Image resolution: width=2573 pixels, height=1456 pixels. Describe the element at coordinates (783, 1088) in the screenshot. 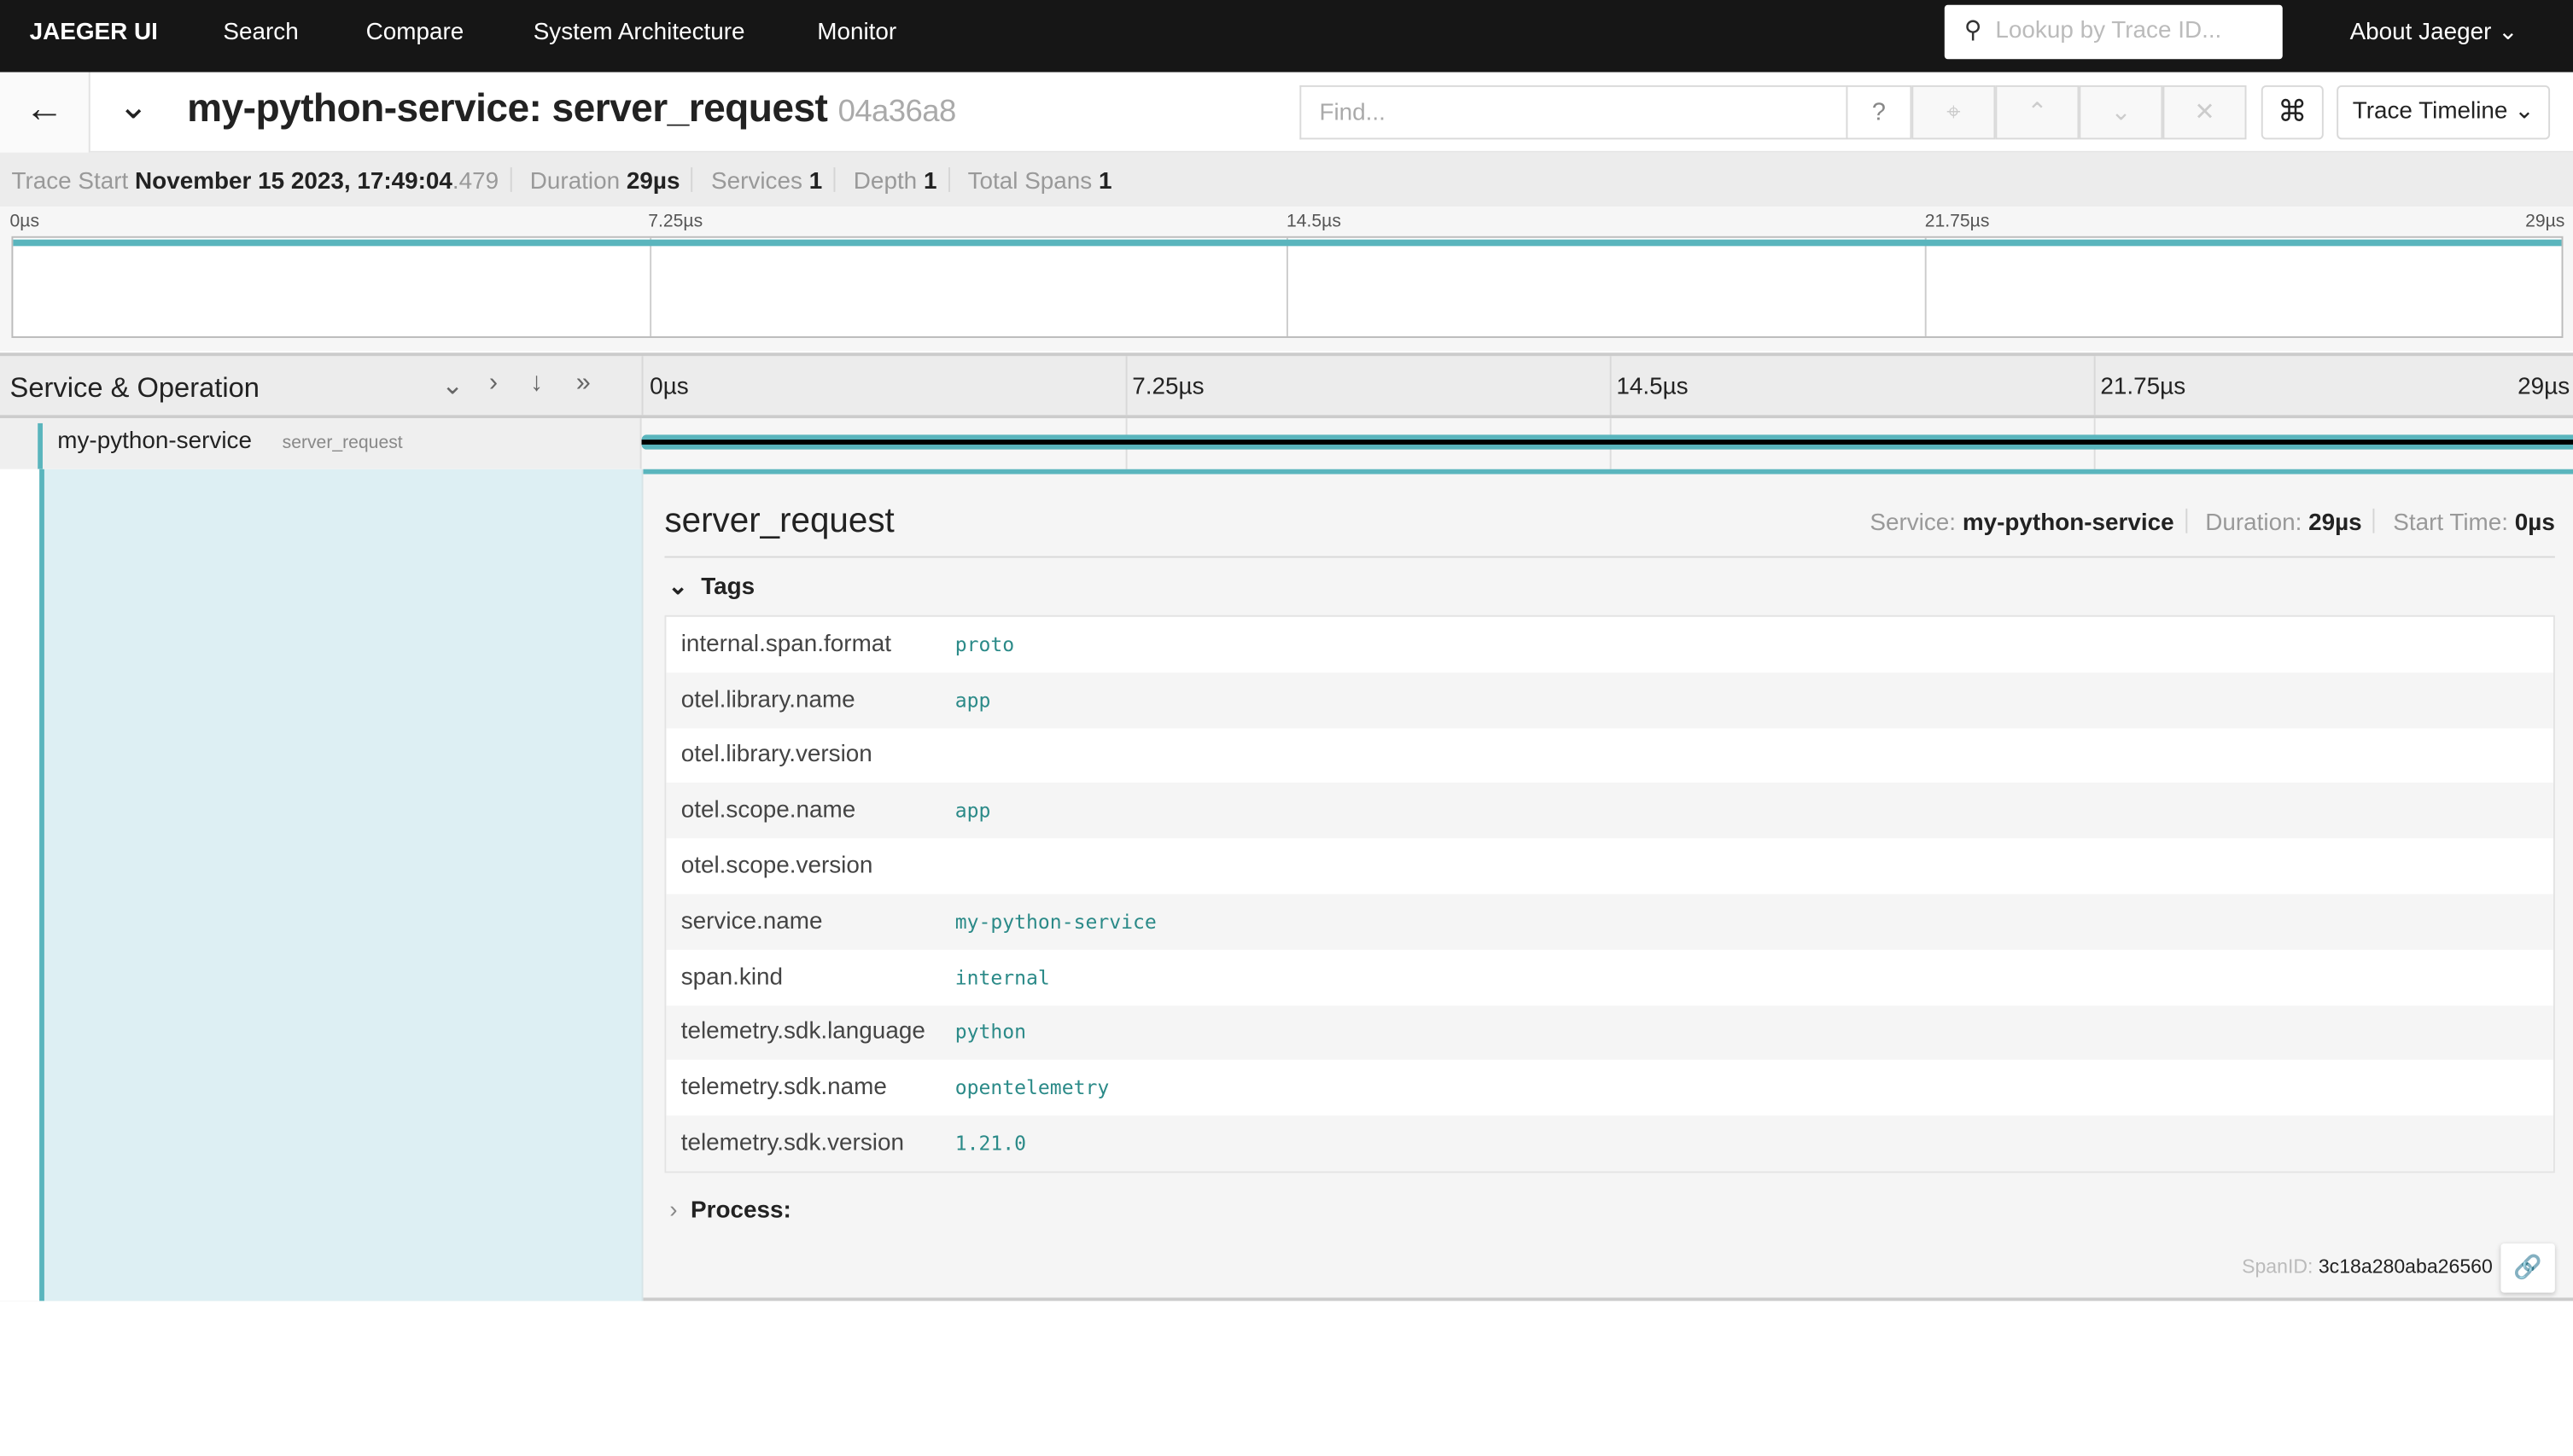

I see `tag-key: telemetry.sdk.name` at that location.